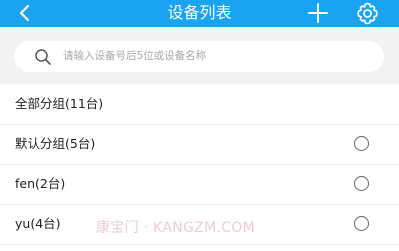 This screenshot has height=251, width=399. What do you see at coordinates (135, 56) in the screenshot?
I see `search-placeholder: 请输入设备号后5位或设备名称` at bounding box center [135, 56].